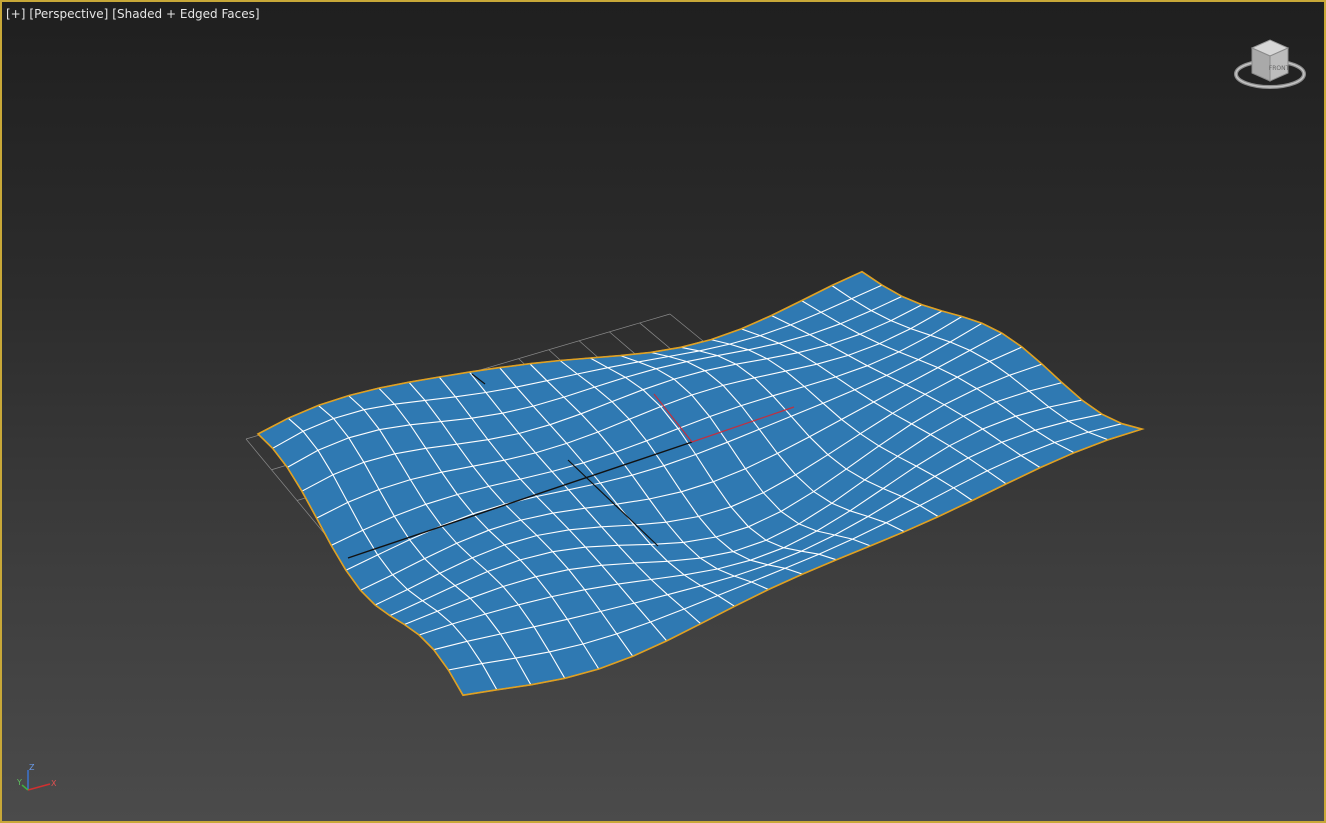 The height and width of the screenshot is (823, 1326). I want to click on viewcube-face-label: FRONT, so click(1279, 68).